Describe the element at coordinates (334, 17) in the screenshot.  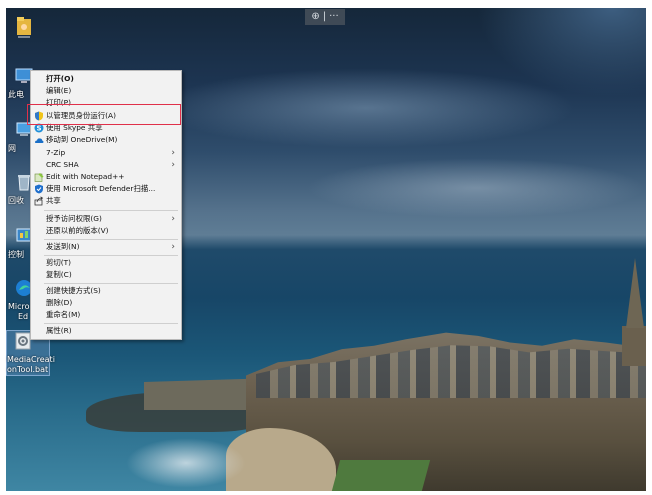
I see `more-icon: ···` at that location.